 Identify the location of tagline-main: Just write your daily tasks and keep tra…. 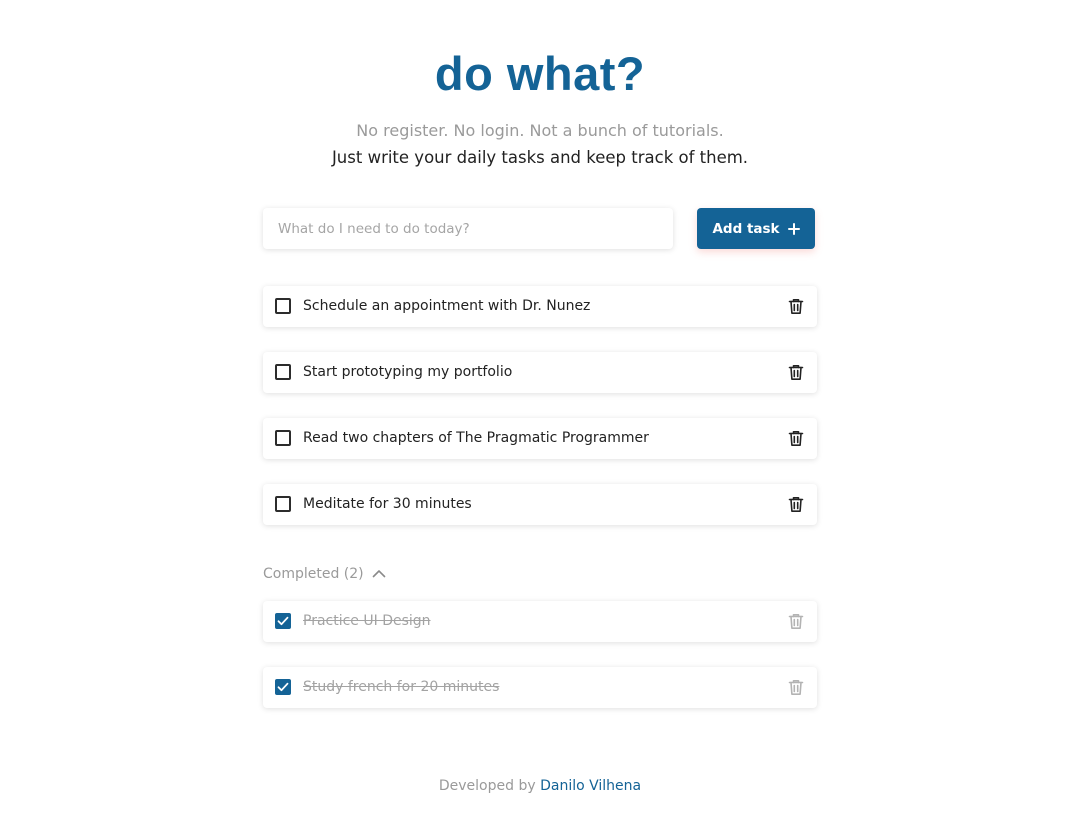
(540, 157).